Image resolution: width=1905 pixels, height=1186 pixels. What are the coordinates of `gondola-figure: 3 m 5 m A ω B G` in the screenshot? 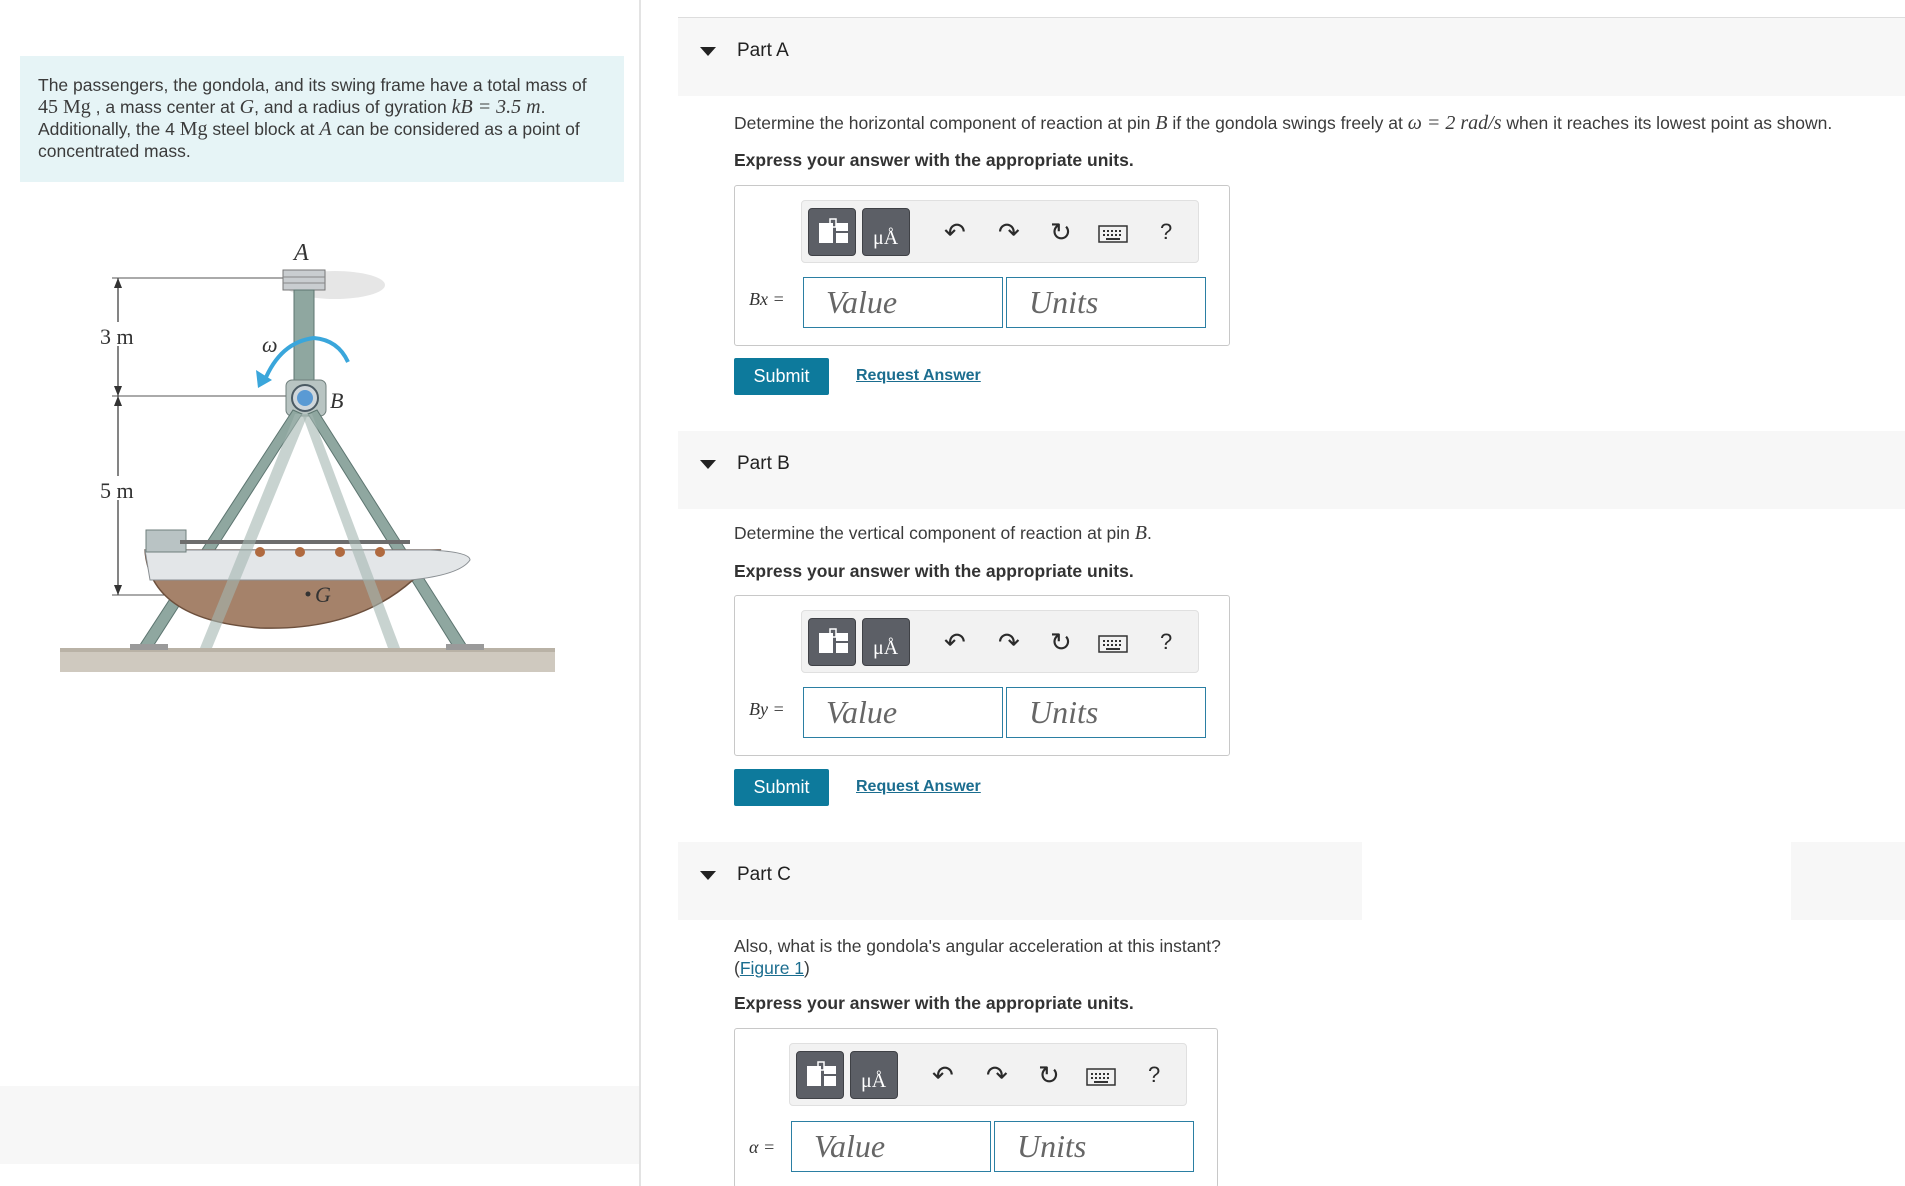 It's located at (307, 456).